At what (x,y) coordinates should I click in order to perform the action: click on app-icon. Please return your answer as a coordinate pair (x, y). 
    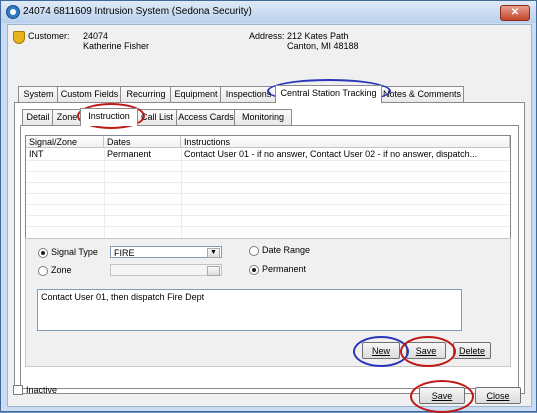
    Looking at the image, I should click on (13, 12).